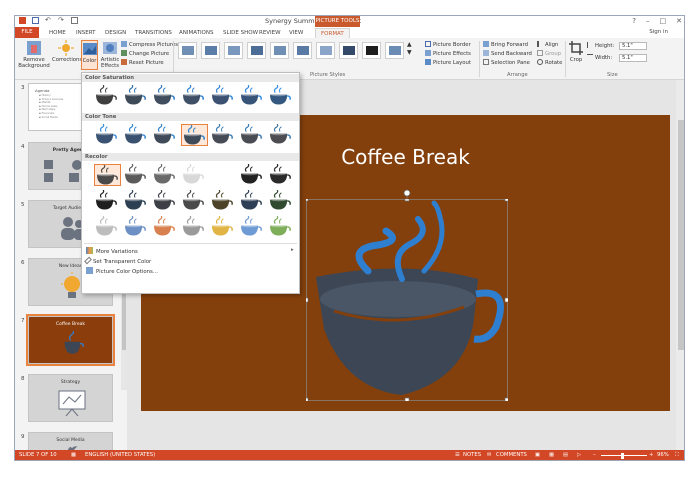  Describe the element at coordinates (551, 455) in the screenshot. I see `slide-sorter-icon: ▦` at that location.